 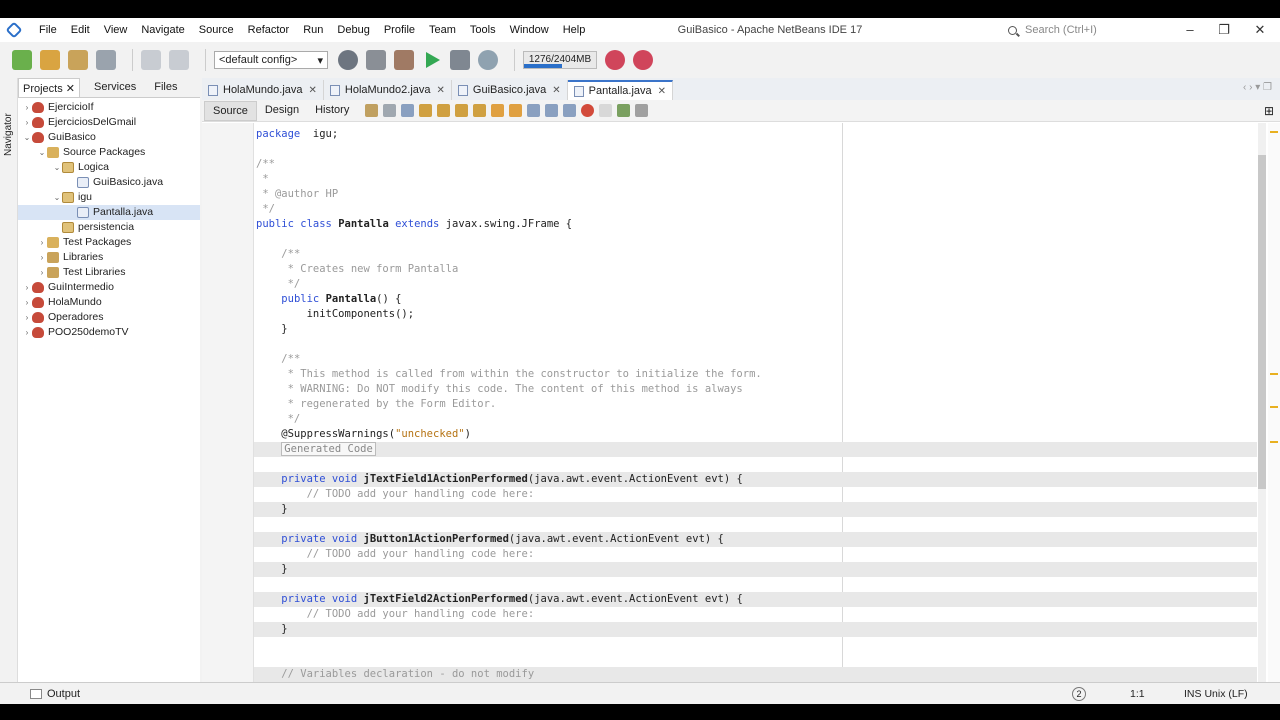 What do you see at coordinates (1088, 30) in the screenshot?
I see `search-box: Search (Ctrl+I)` at bounding box center [1088, 30].